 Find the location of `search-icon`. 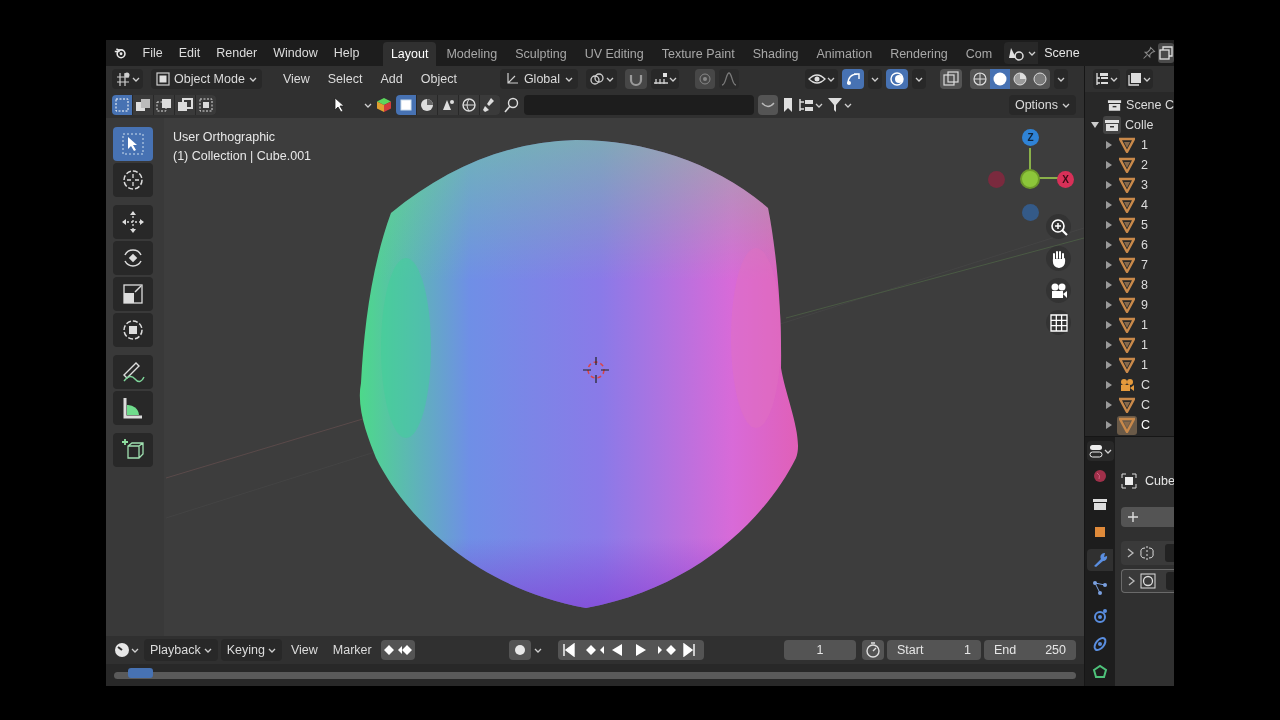

search-icon is located at coordinates (512, 105).